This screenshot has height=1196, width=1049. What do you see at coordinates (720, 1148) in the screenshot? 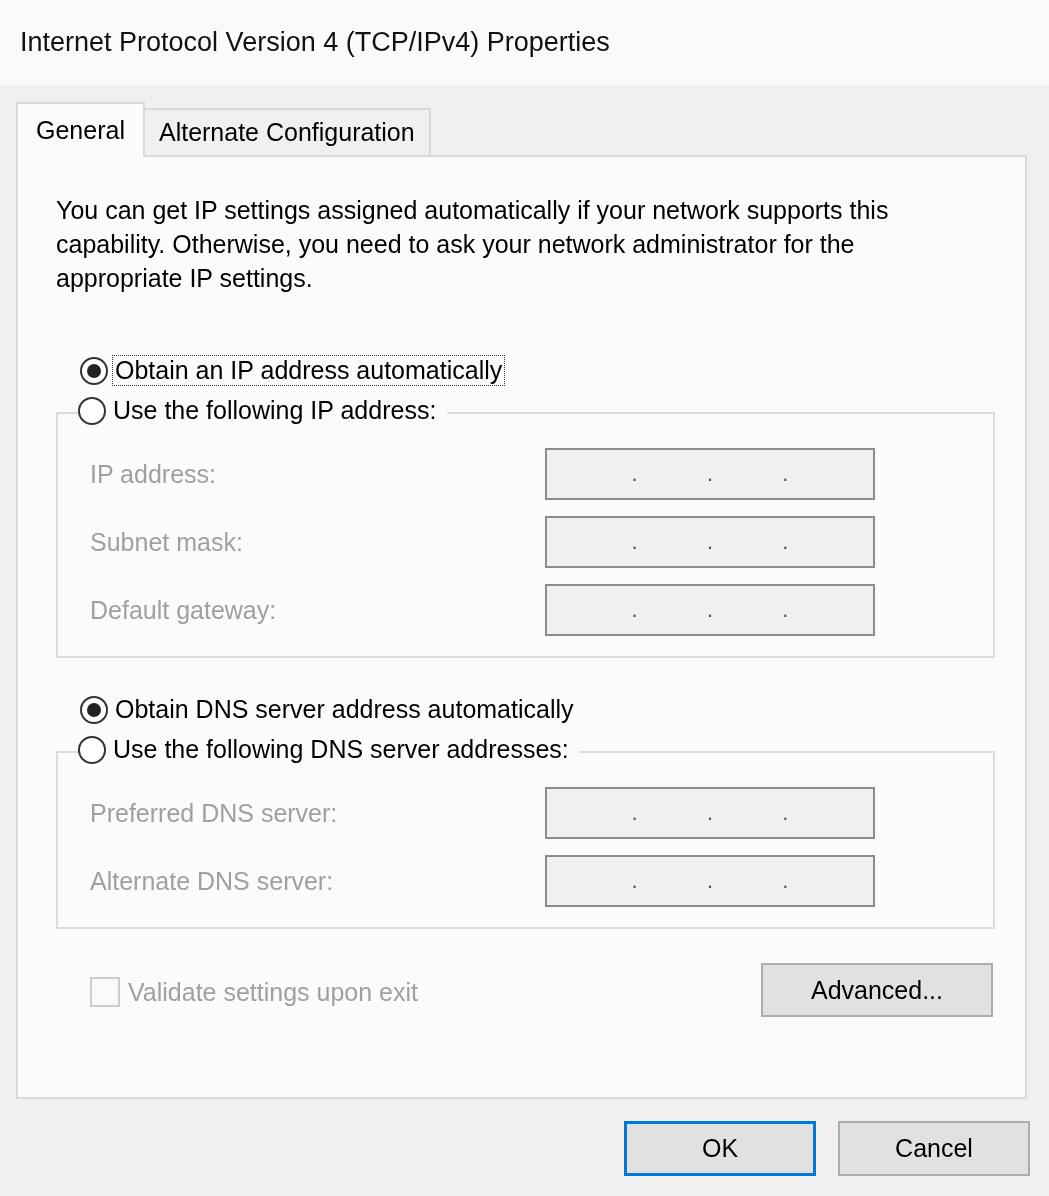
I see `ok-button: OK` at bounding box center [720, 1148].